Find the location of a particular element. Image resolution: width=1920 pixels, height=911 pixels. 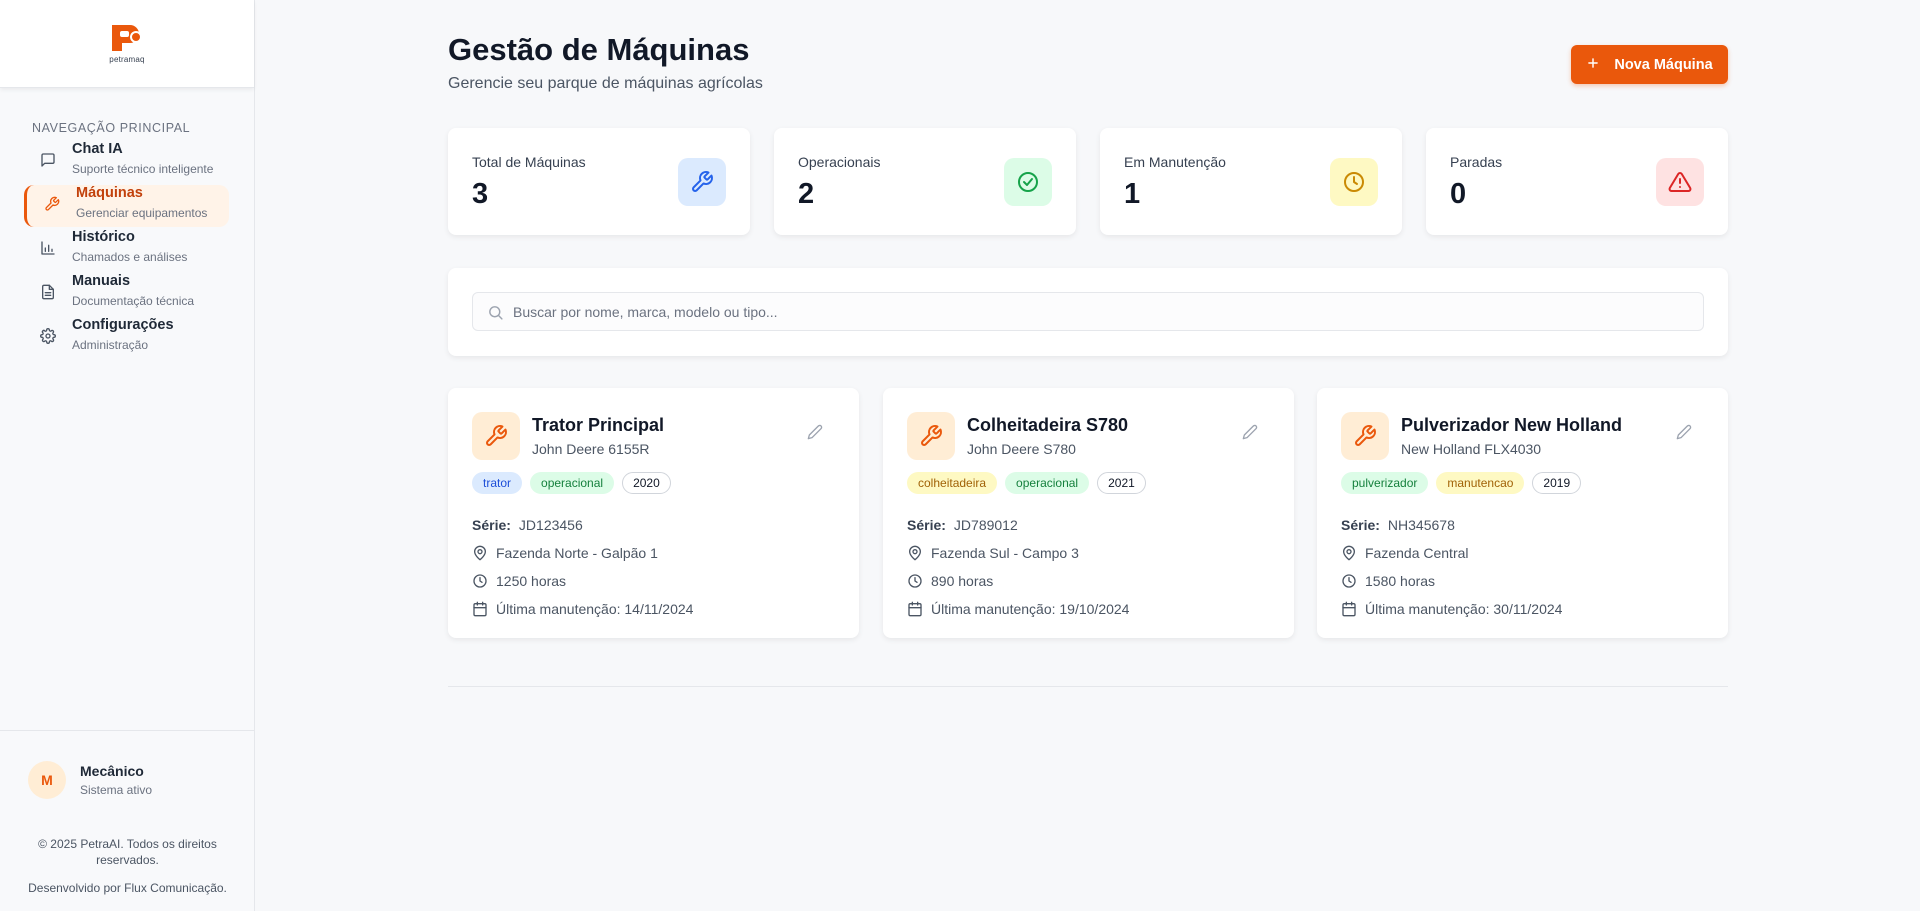

sidebar-item-chat: Chat IA Suporte técnico inteligente is located at coordinates (127, 162).